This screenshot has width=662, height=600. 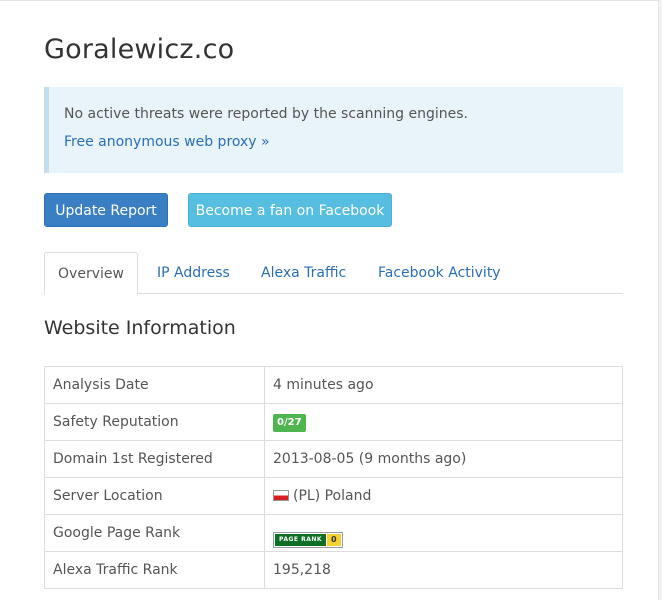 What do you see at coordinates (139, 49) in the screenshot?
I see `page-title: Goralewicz.co` at bounding box center [139, 49].